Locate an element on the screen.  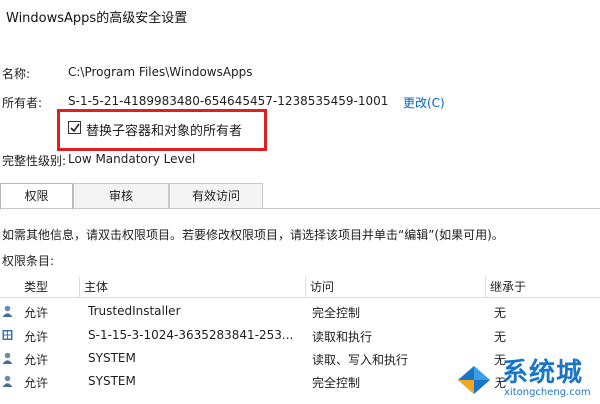
access-cell: 读取、写入和执行 is located at coordinates (360, 360).